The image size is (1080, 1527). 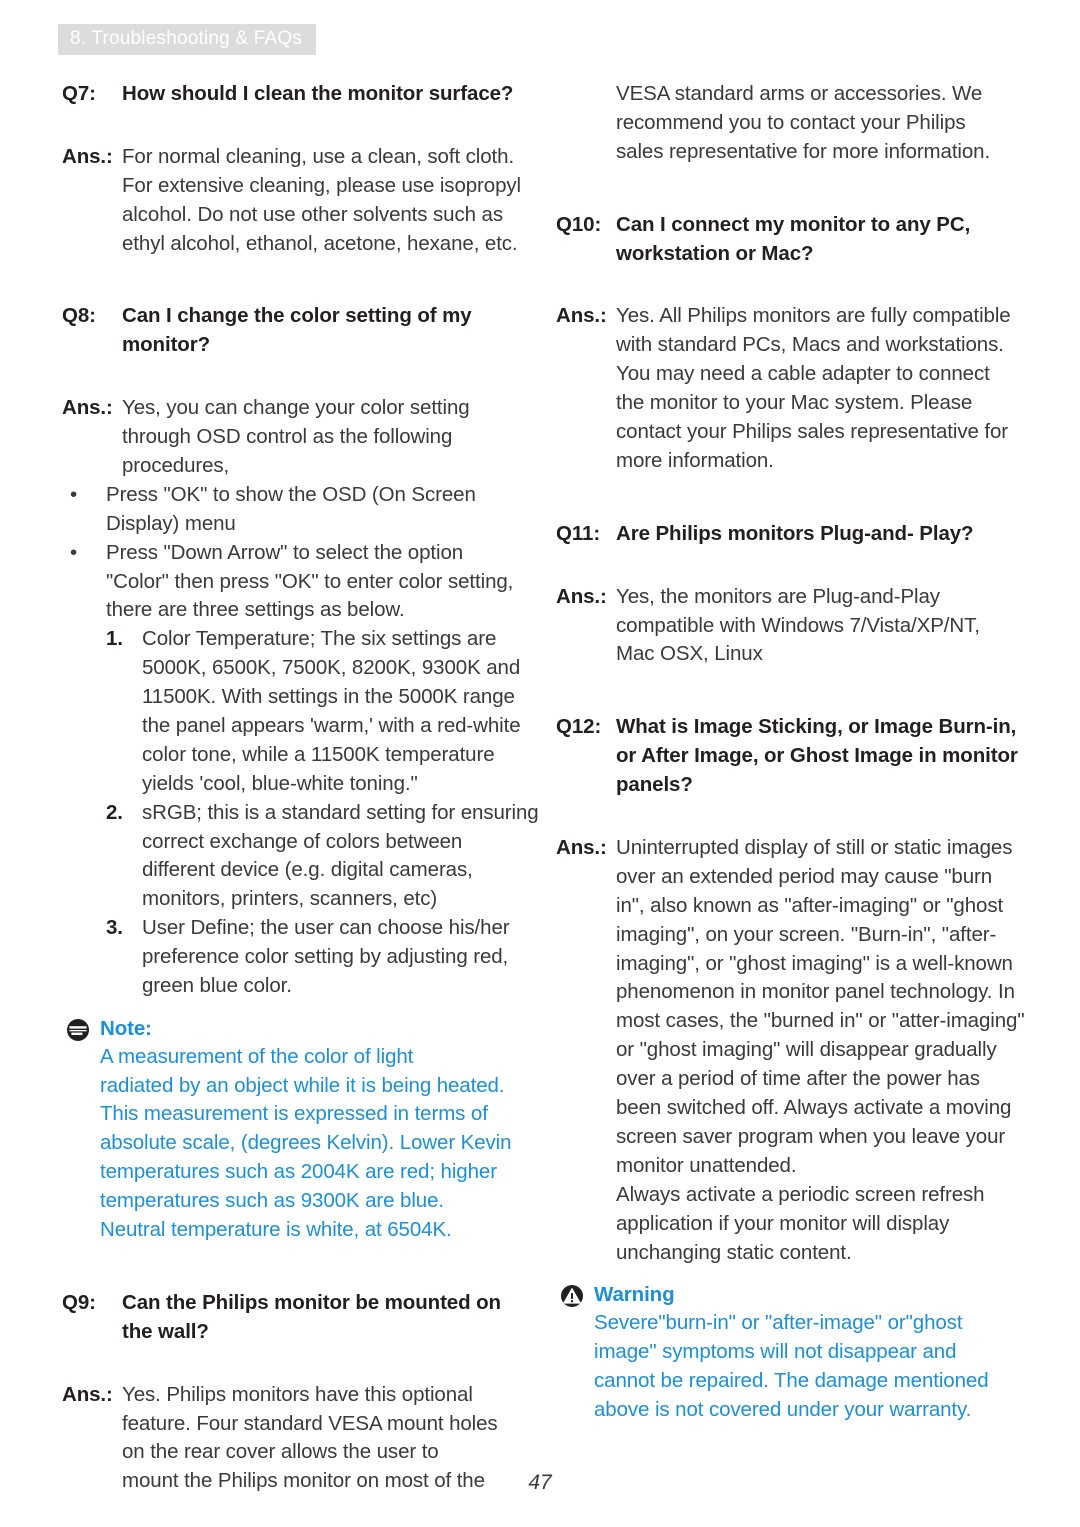 What do you see at coordinates (255, 610) in the screenshot?
I see `text-line: there are three settings as below.` at bounding box center [255, 610].